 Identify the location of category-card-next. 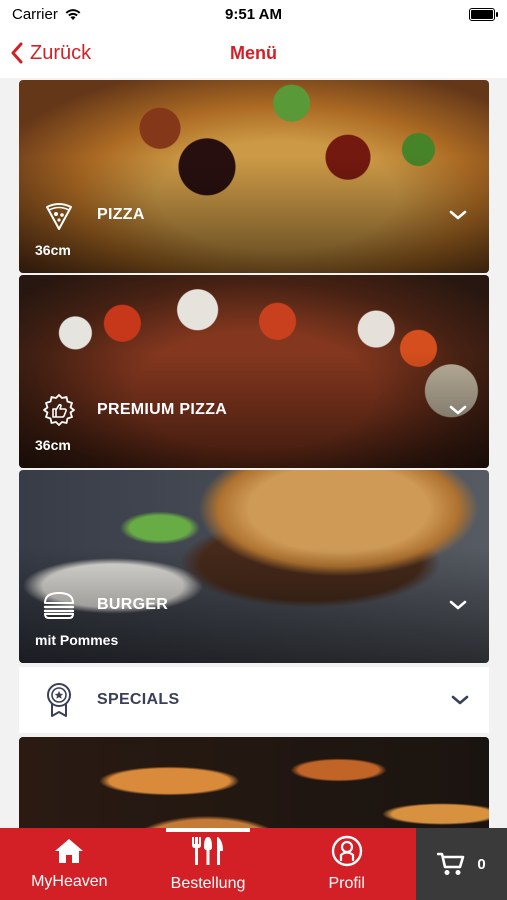
(254, 782).